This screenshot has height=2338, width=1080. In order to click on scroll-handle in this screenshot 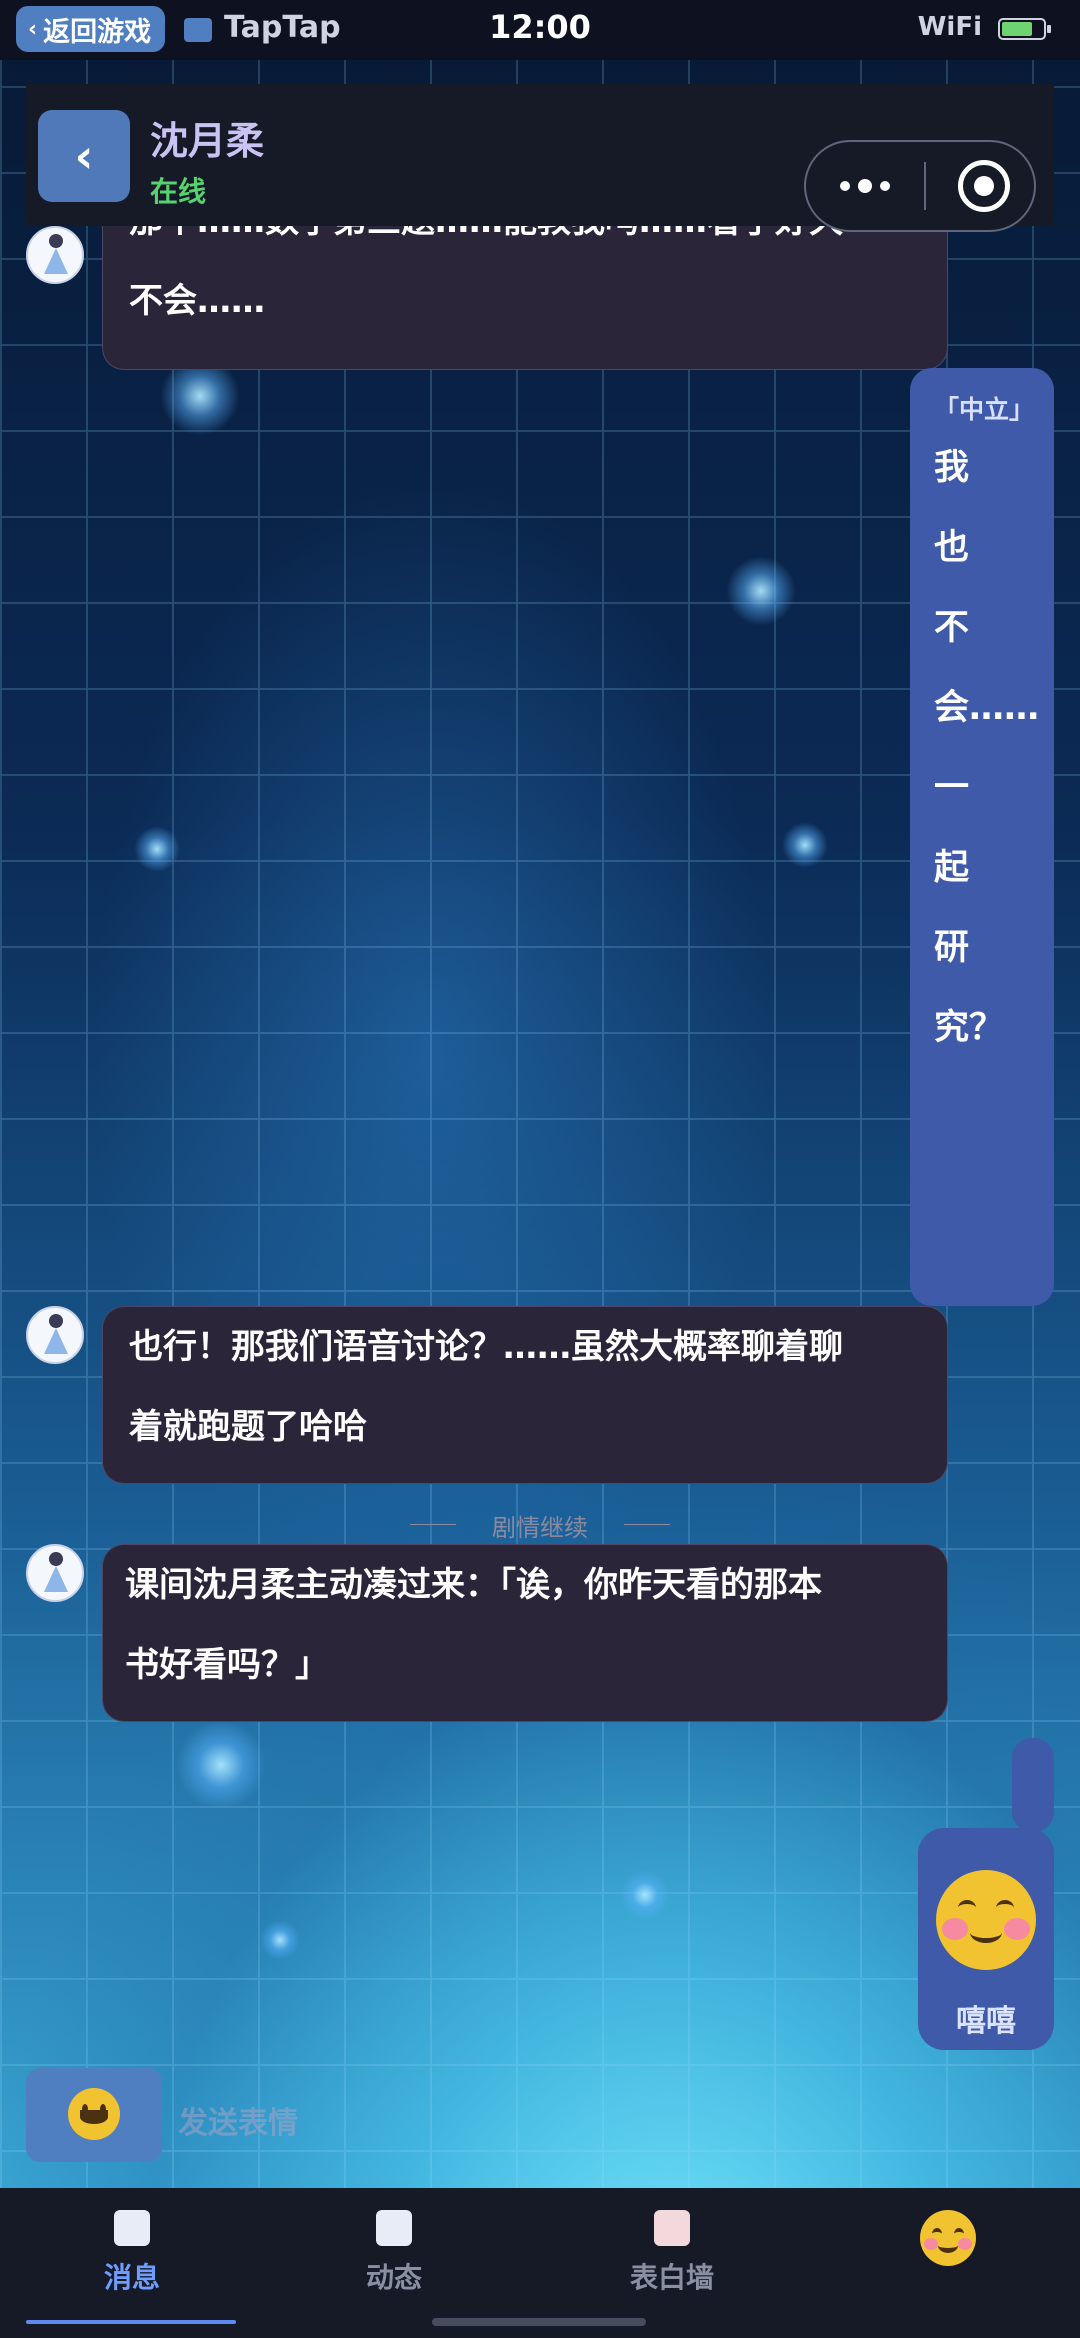, I will do `click(1033, 1785)`.